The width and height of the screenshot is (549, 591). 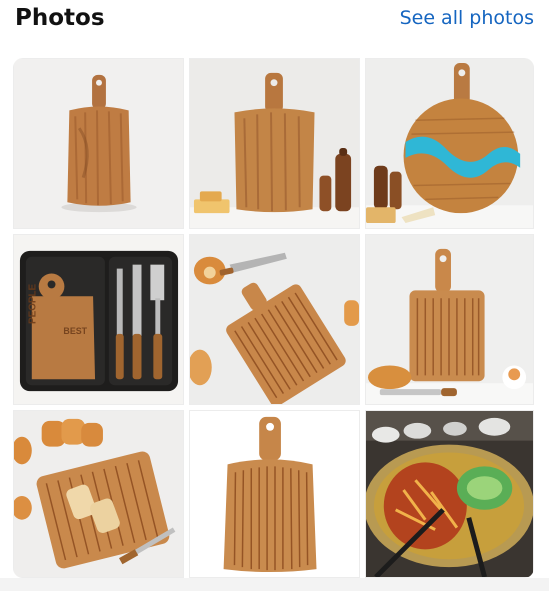 What do you see at coordinates (274, 22) in the screenshot?
I see `photos-header: Photos See all photos` at bounding box center [274, 22].